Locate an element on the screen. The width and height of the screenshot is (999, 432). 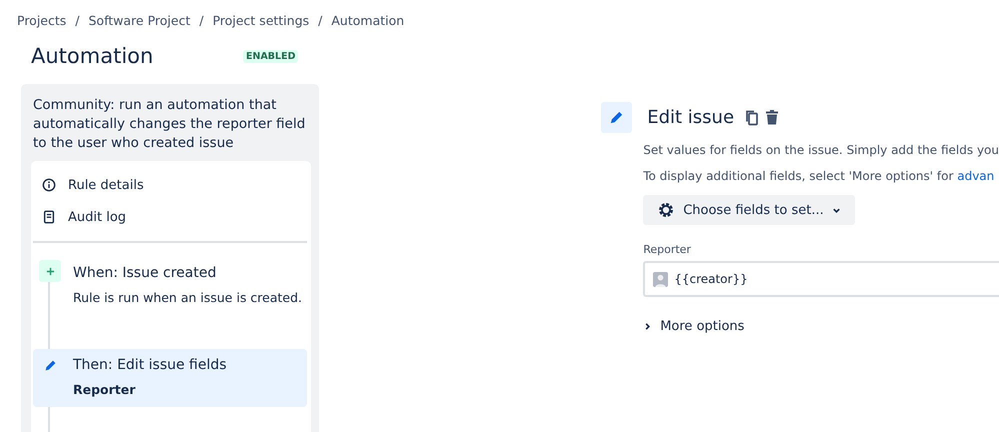
settings-icon is located at coordinates (666, 210).